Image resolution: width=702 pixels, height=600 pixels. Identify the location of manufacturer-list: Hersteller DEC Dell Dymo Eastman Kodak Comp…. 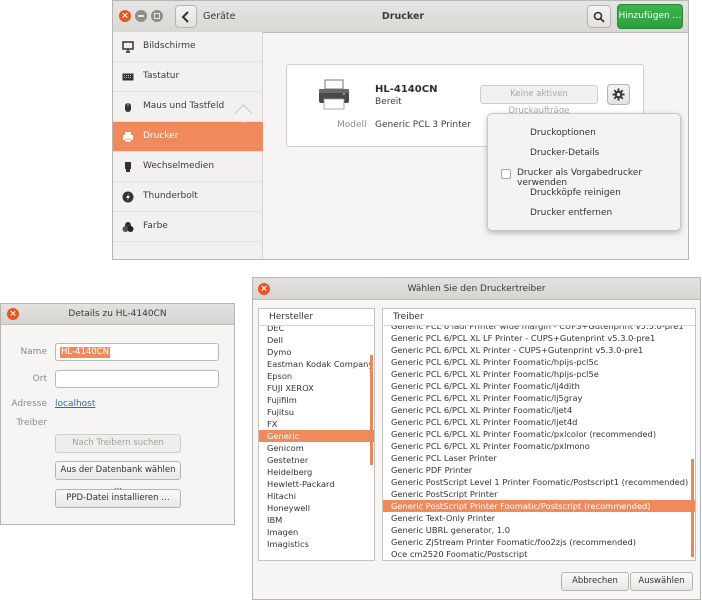
(316, 434).